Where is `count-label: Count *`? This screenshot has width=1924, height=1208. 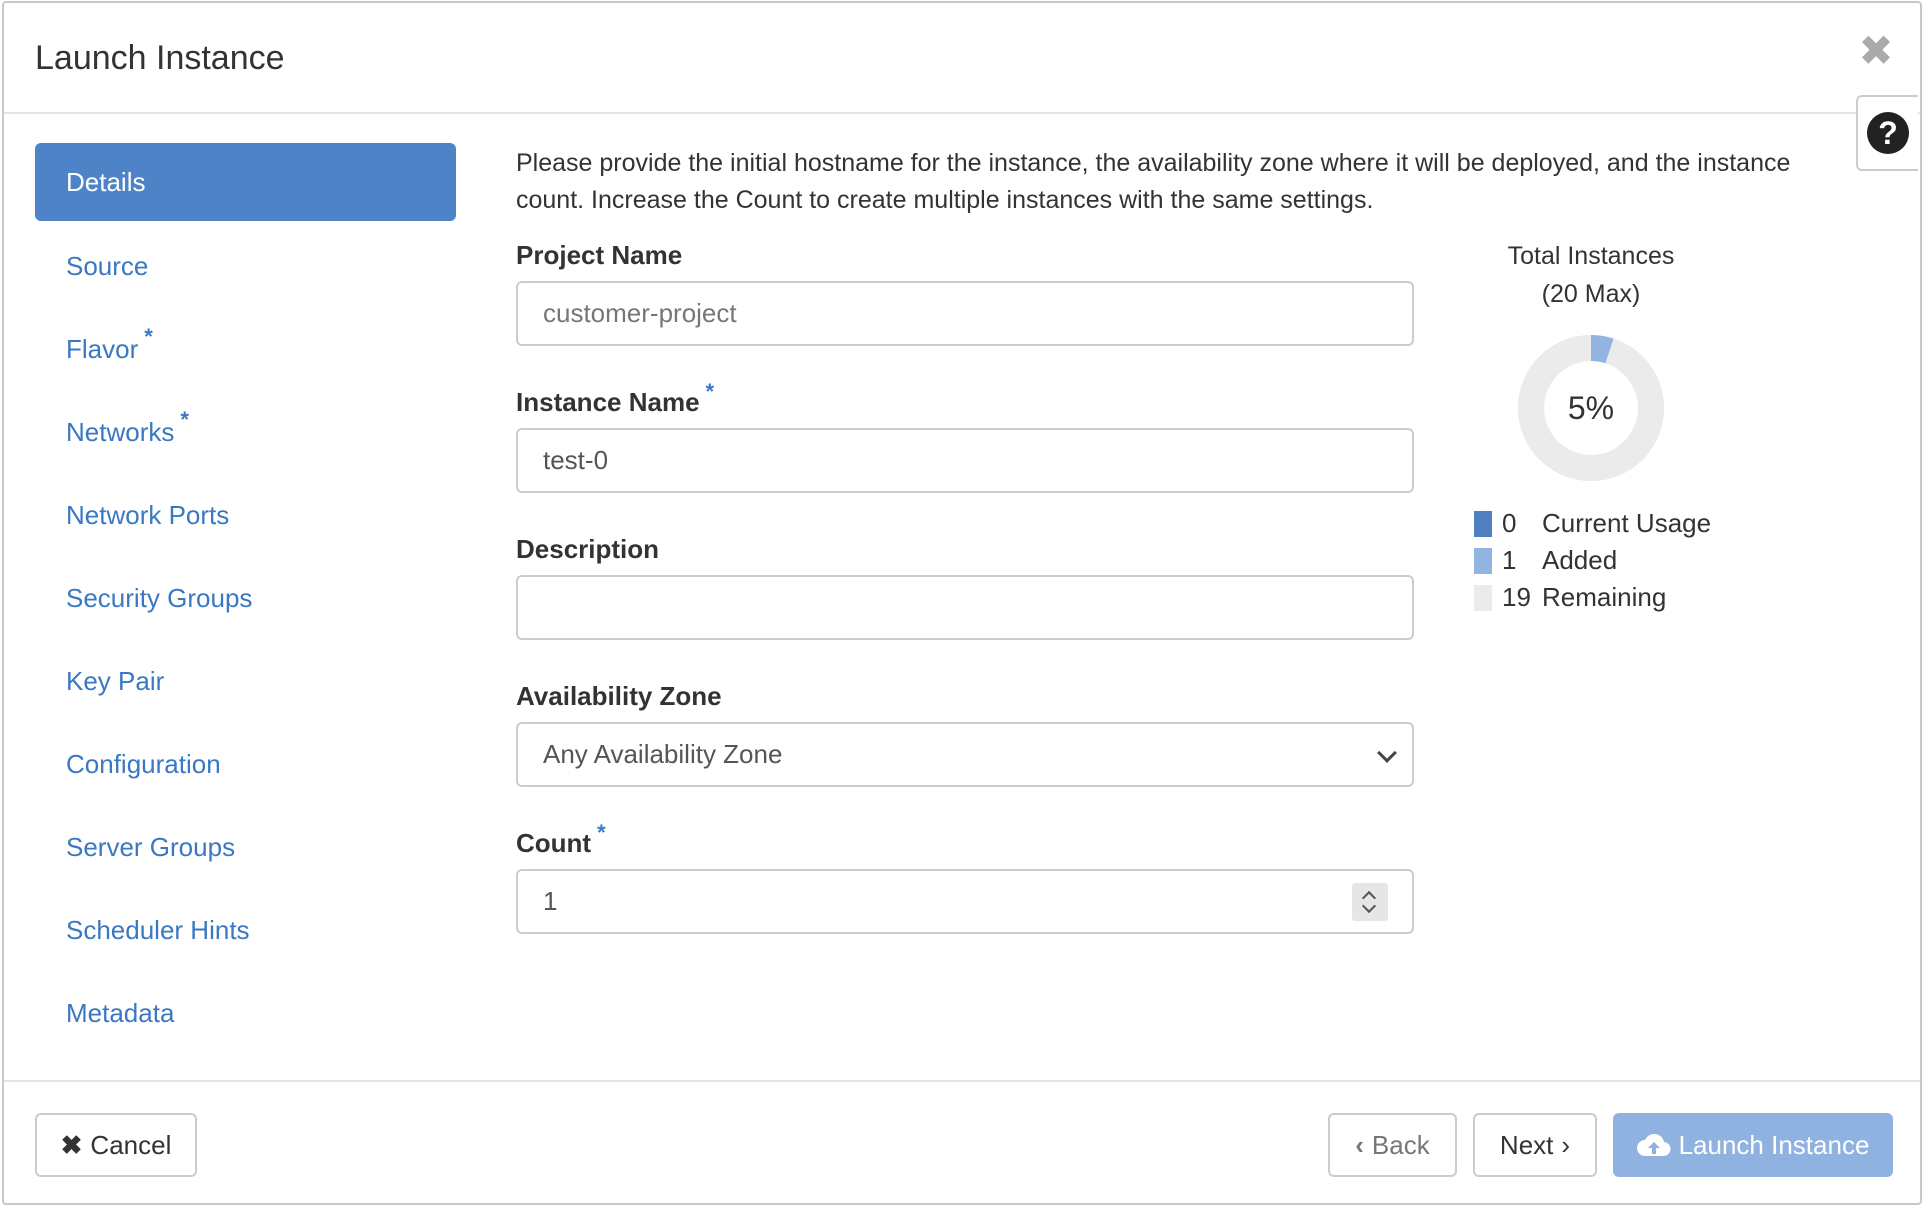
count-label: Count * is located at coordinates (561, 839).